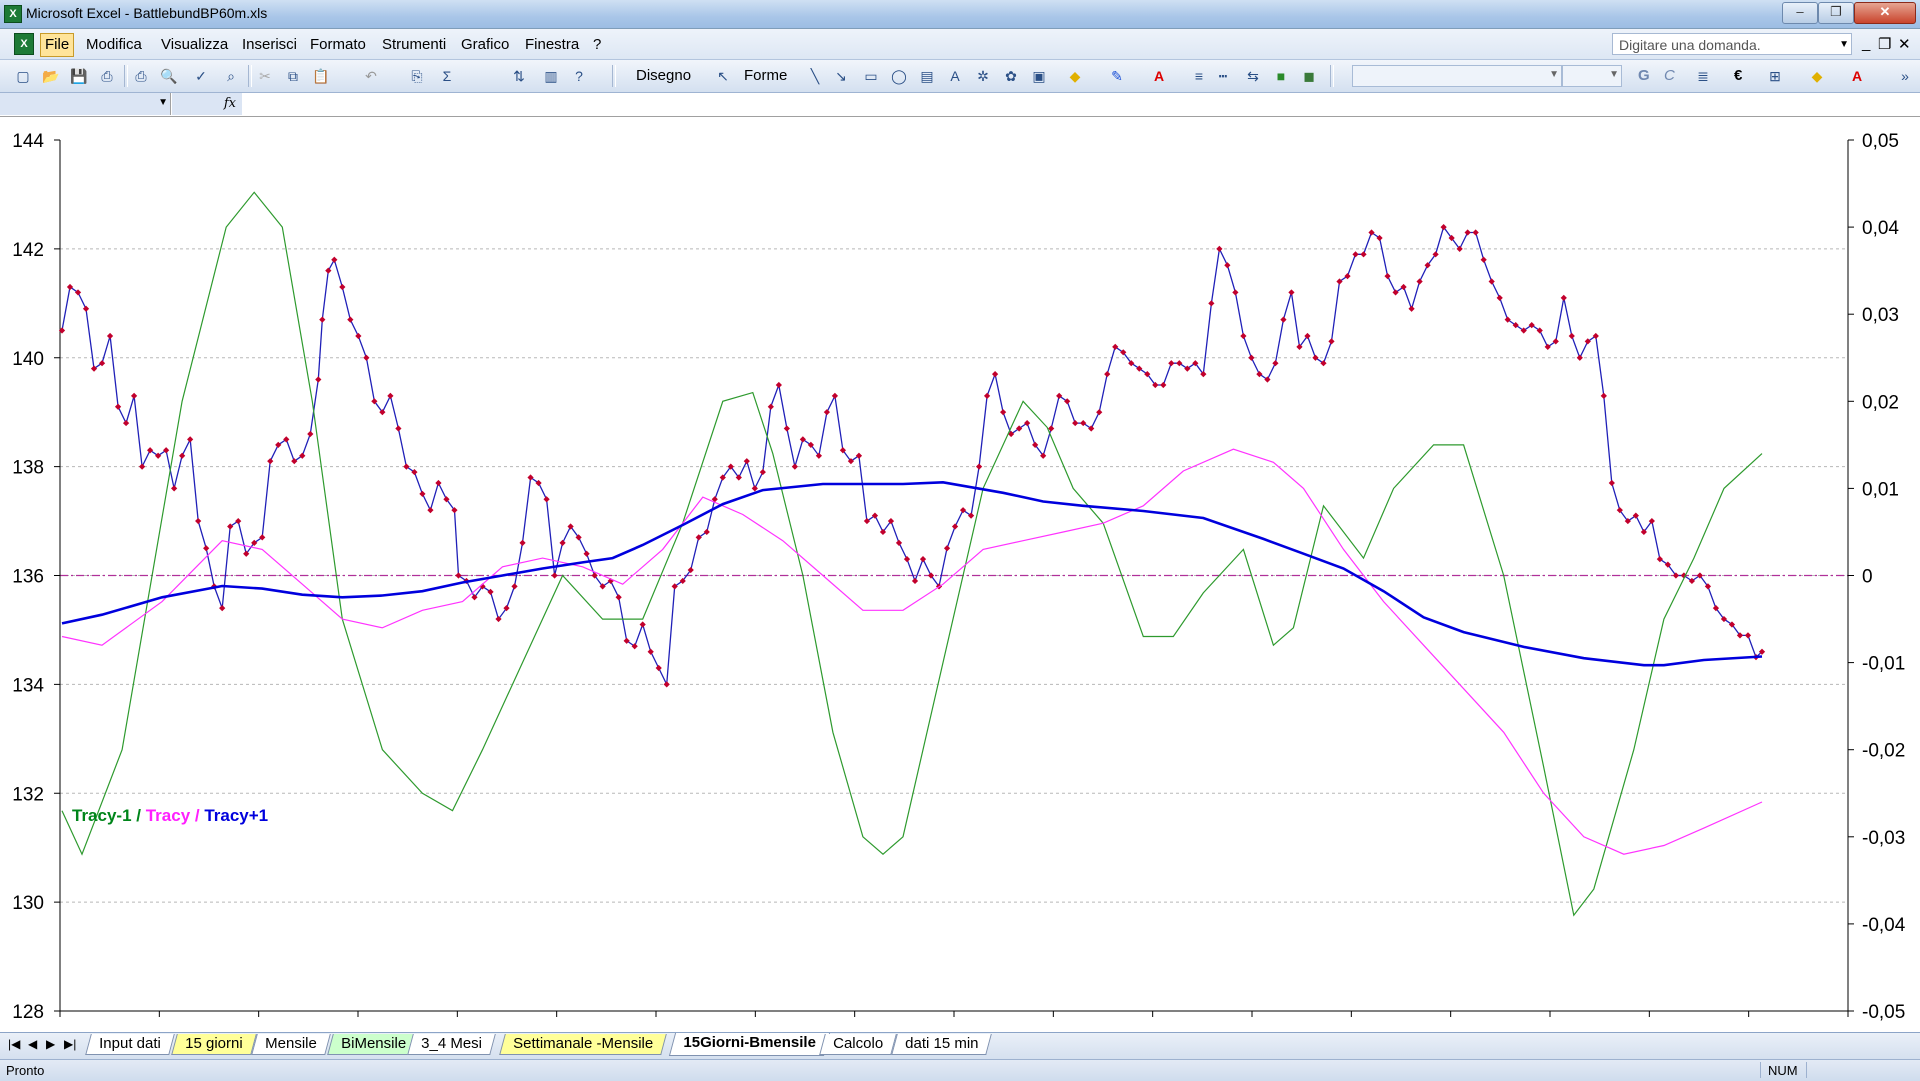  Describe the element at coordinates (170, 816) in the screenshot. I see `chart-legend: Tracy-1 / Tracy / Tracy+1` at that location.